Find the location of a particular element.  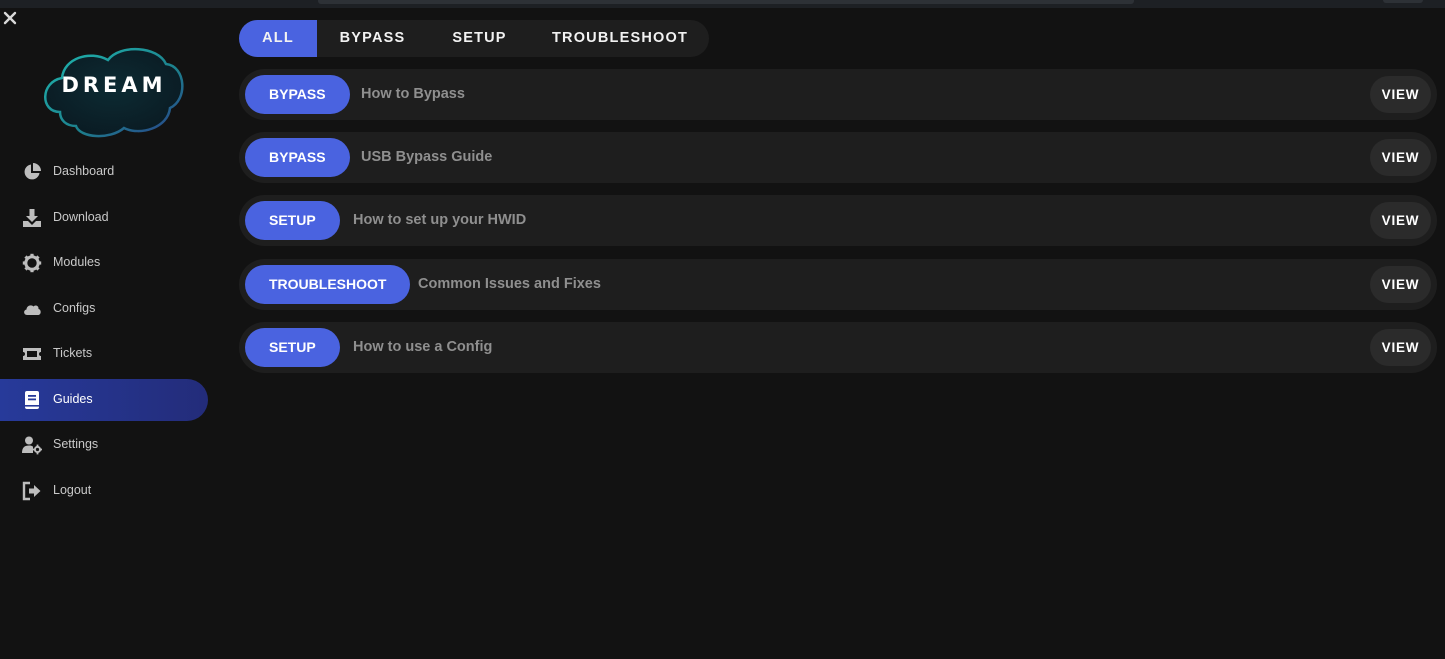

sidebar-item-label: Modules is located at coordinates (77, 262).